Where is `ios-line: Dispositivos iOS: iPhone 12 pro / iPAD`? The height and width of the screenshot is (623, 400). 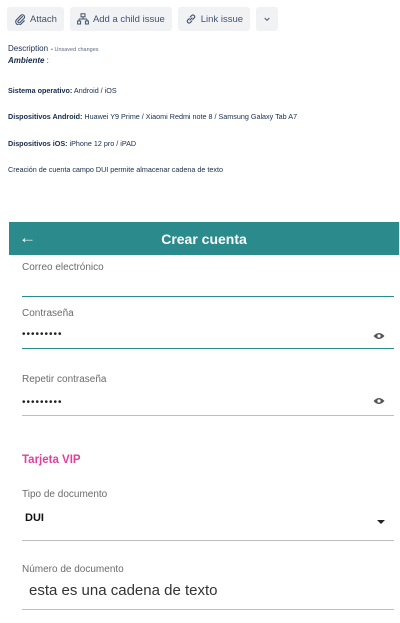
ios-line: Dispositivos iOS: iPhone 12 pro / iPAD is located at coordinates (72, 143).